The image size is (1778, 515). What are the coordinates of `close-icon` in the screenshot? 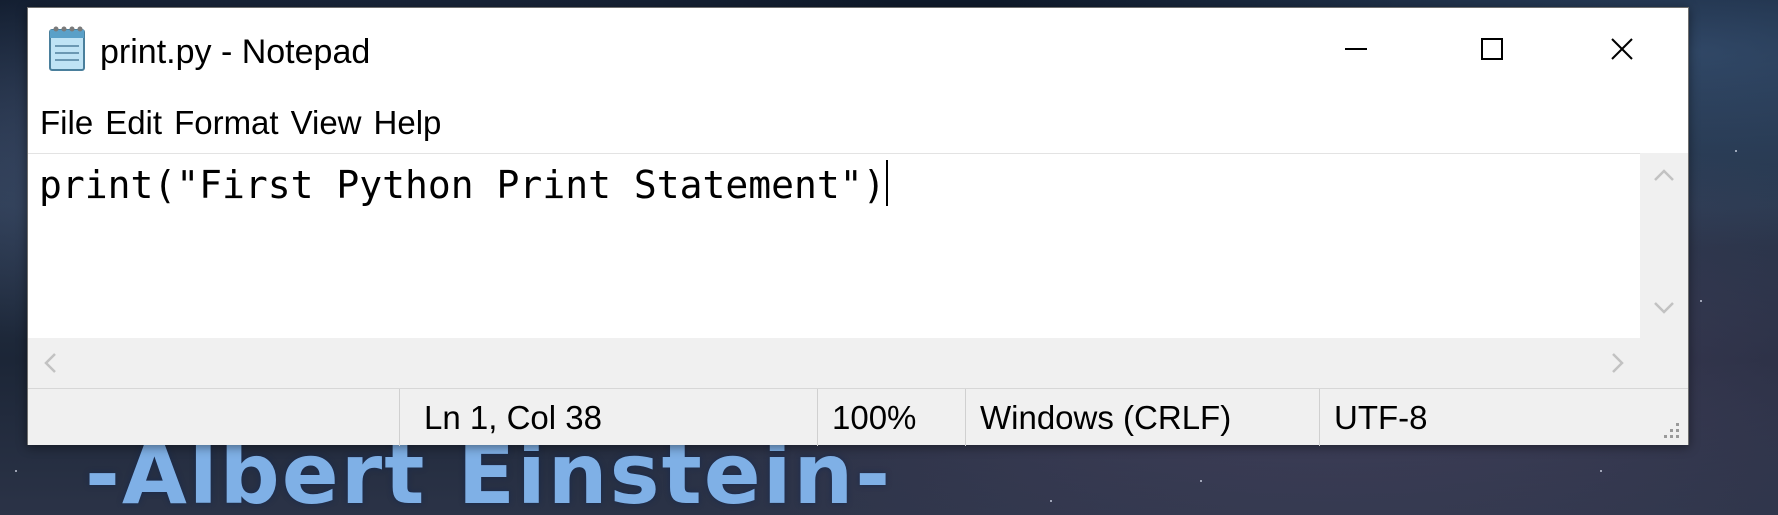 It's located at (1622, 51).